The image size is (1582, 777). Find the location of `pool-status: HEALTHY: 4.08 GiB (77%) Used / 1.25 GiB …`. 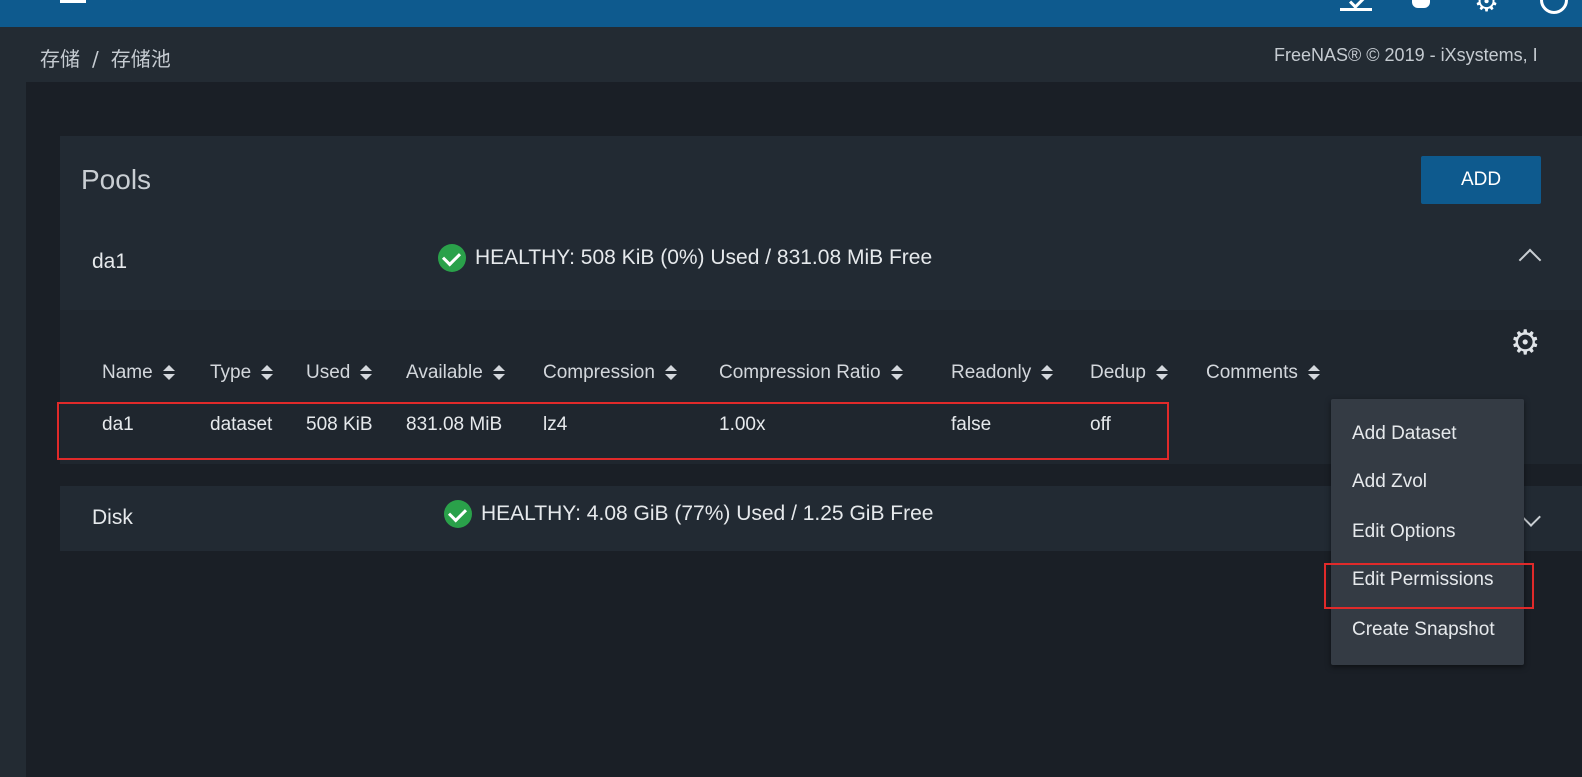

pool-status: HEALTHY: 4.08 GiB (77%) Used / 1.25 GiB … is located at coordinates (688, 514).